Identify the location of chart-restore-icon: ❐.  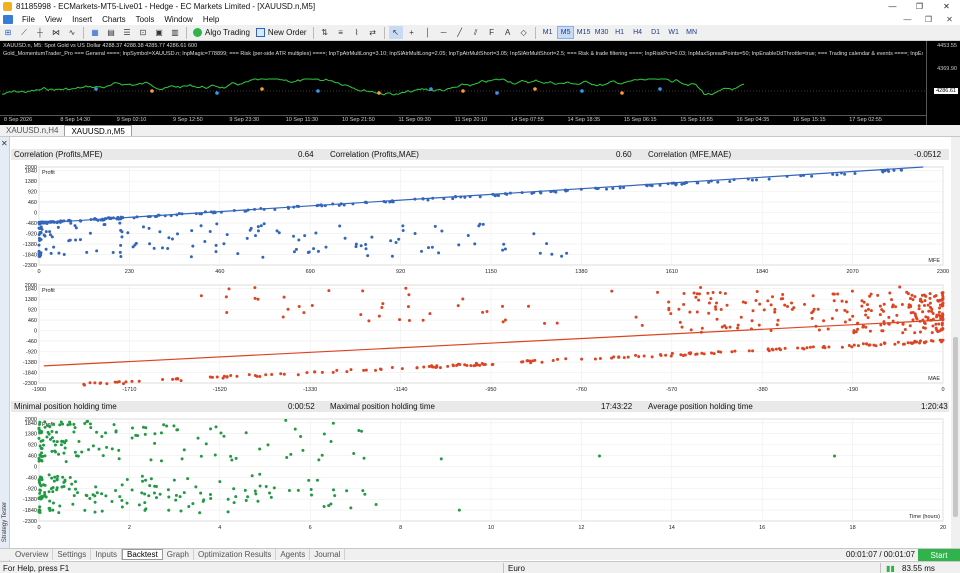
(928, 19).